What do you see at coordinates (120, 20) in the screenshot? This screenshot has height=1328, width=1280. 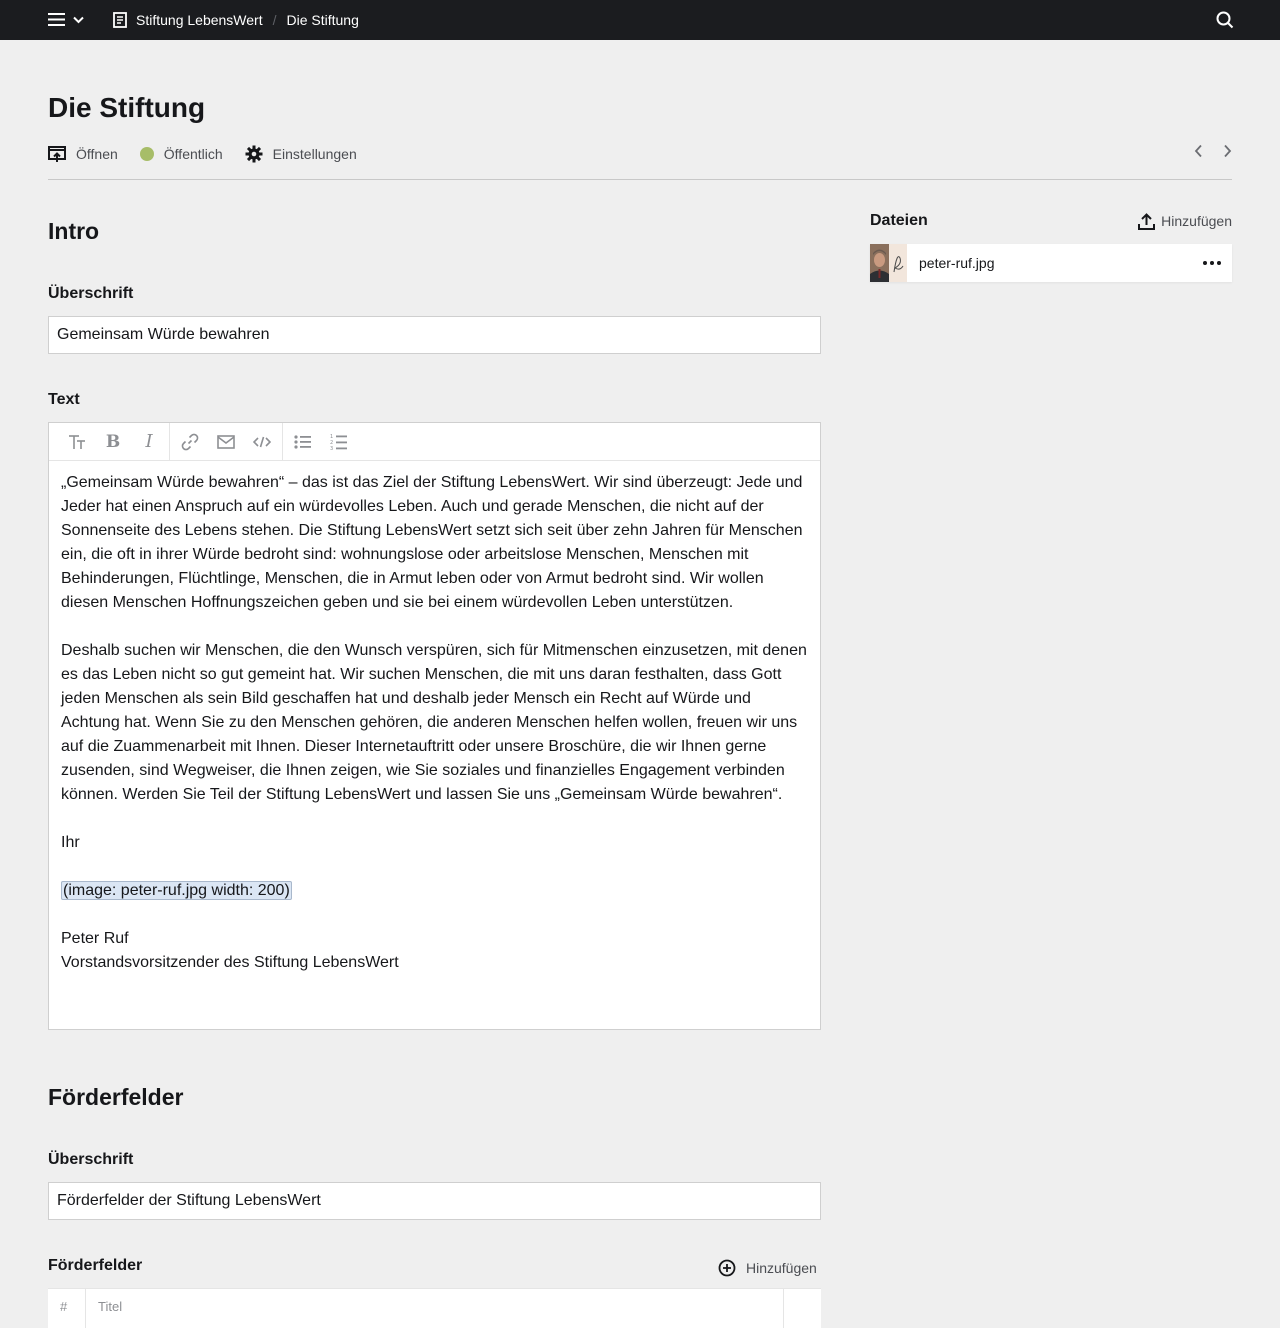 I see `page-icon` at bounding box center [120, 20].